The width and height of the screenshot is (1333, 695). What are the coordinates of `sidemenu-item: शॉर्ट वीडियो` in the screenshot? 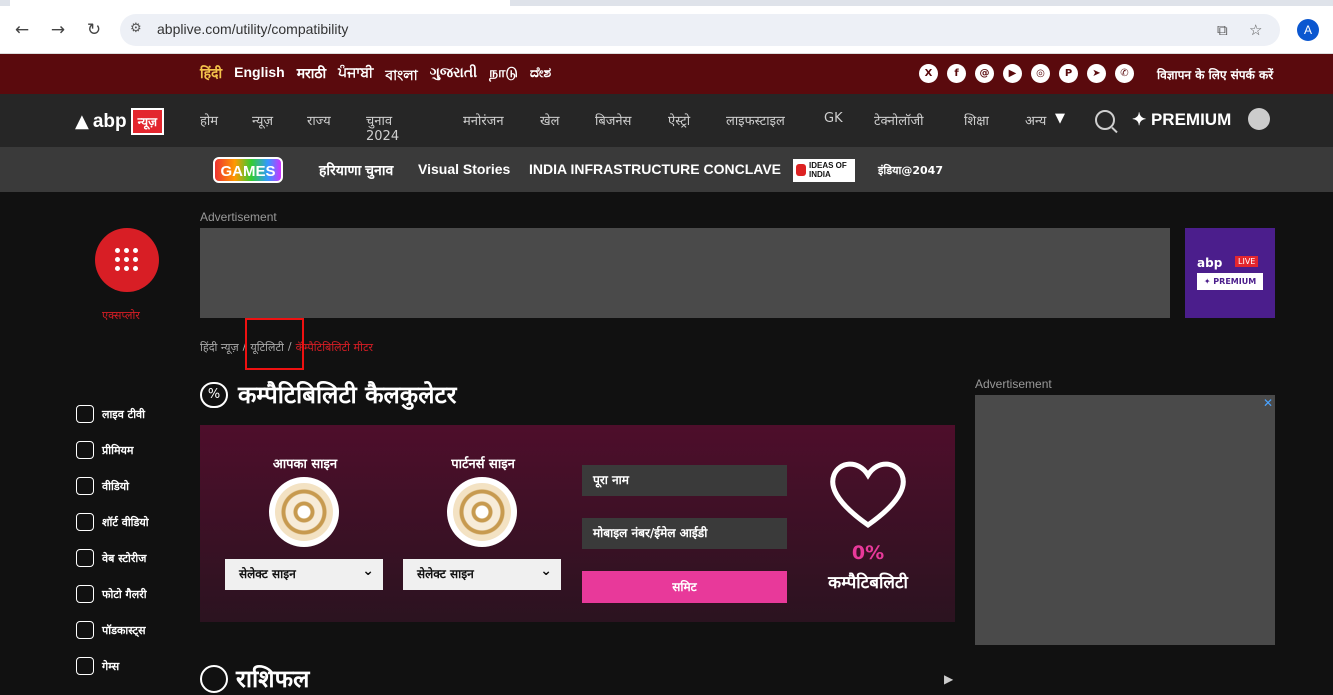 It's located at (112, 522).